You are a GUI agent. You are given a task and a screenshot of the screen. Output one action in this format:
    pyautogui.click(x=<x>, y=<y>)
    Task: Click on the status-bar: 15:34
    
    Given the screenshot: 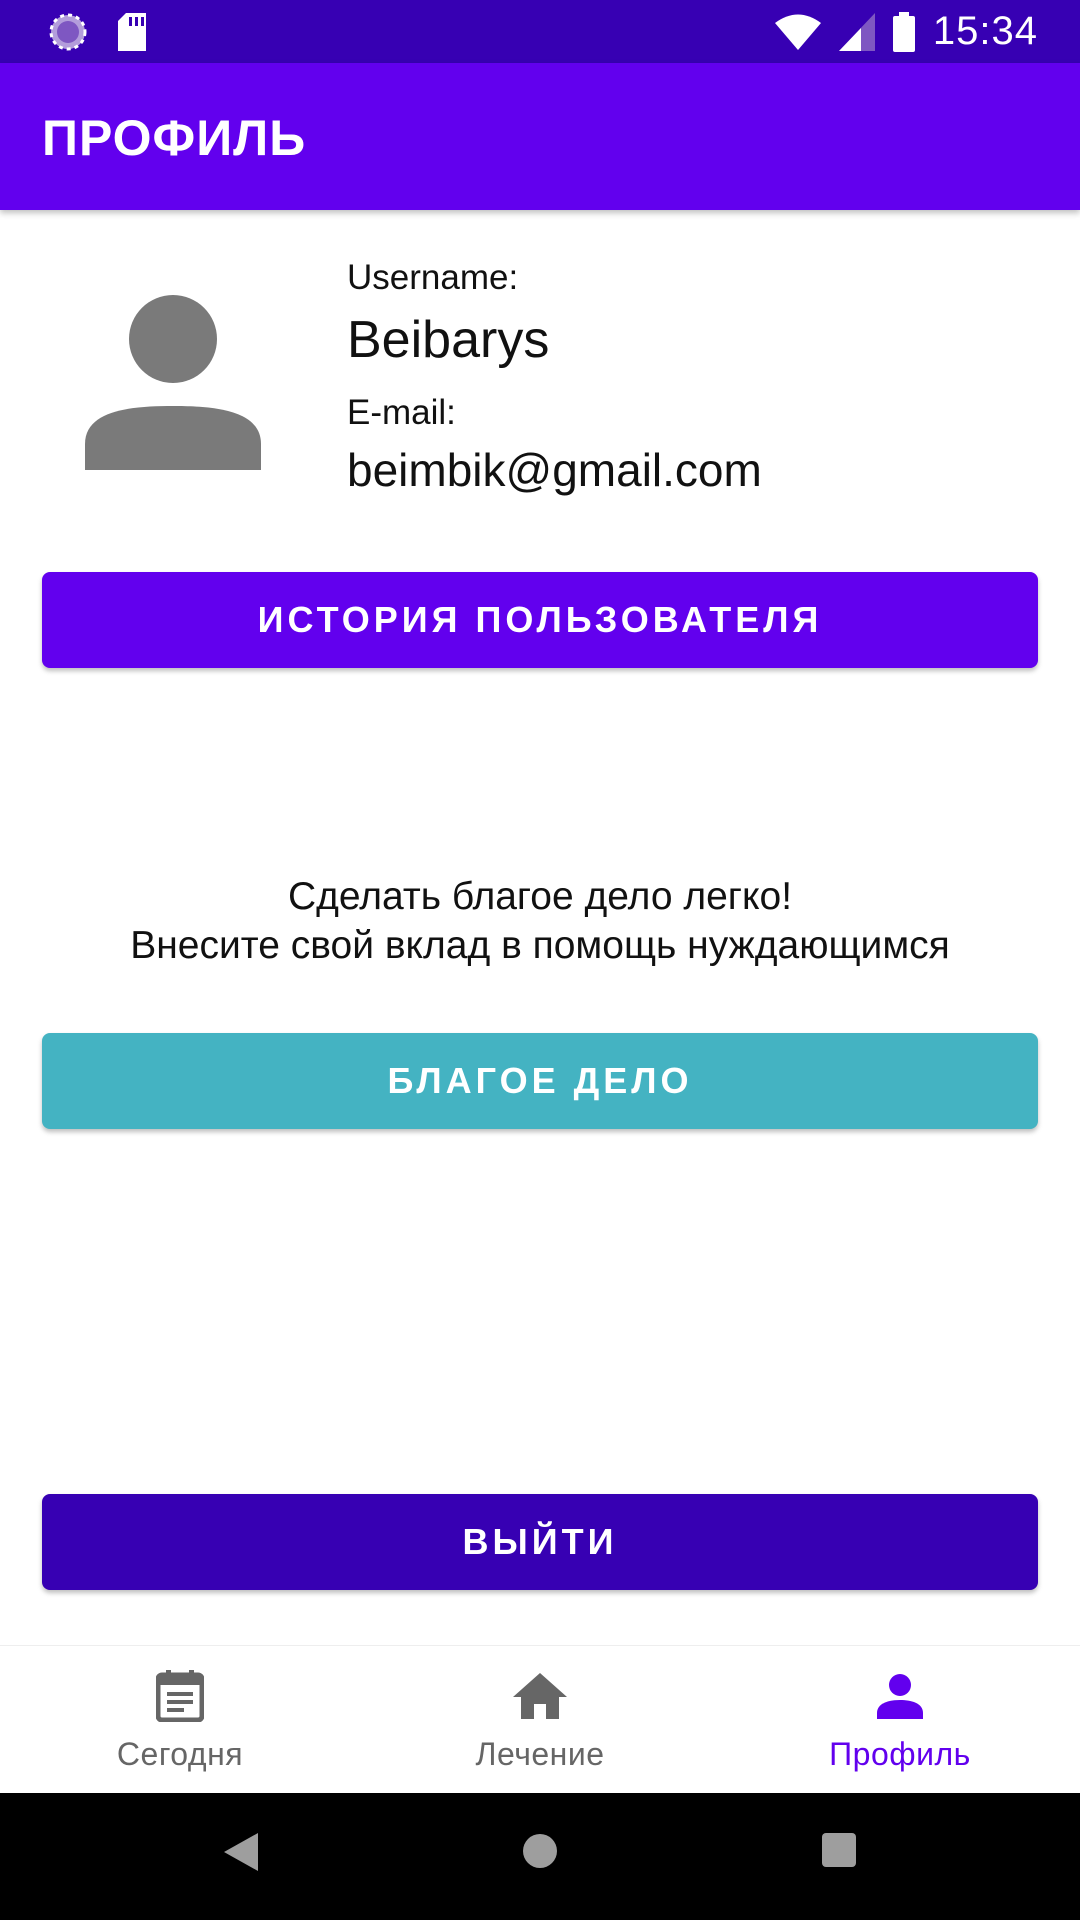 What is the action you would take?
    pyautogui.click(x=540, y=31)
    